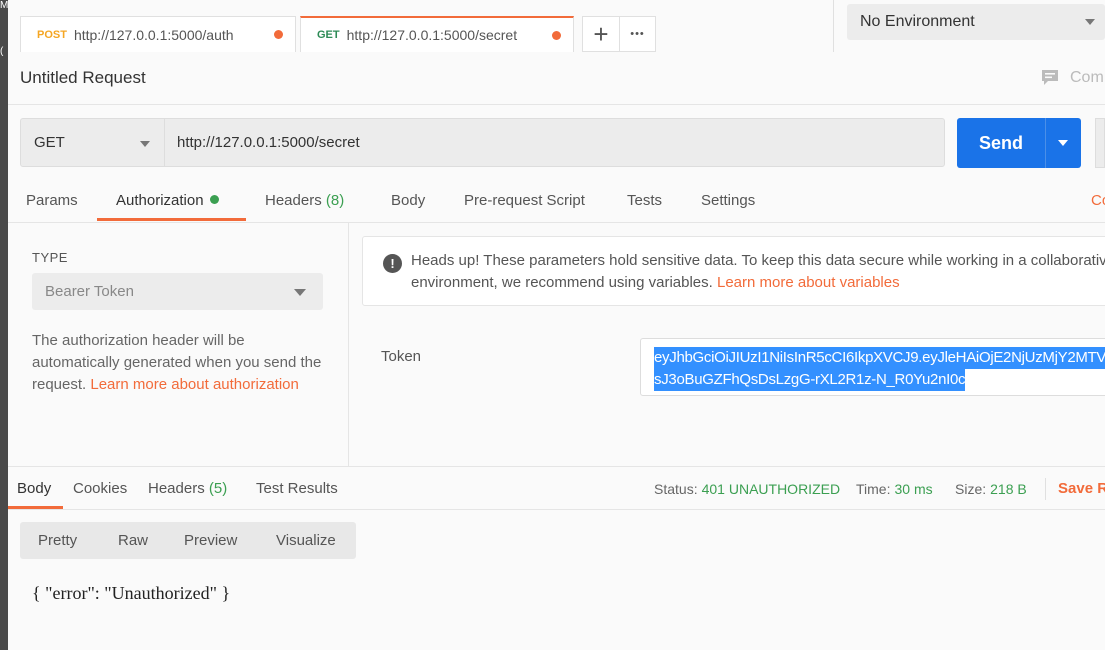  Describe the element at coordinates (810, 380) in the screenshot. I see `token-text: sJ3oBuGZFhQsDsLzgG-rXL2R1z-N_R0Yu2nI0c` at that location.